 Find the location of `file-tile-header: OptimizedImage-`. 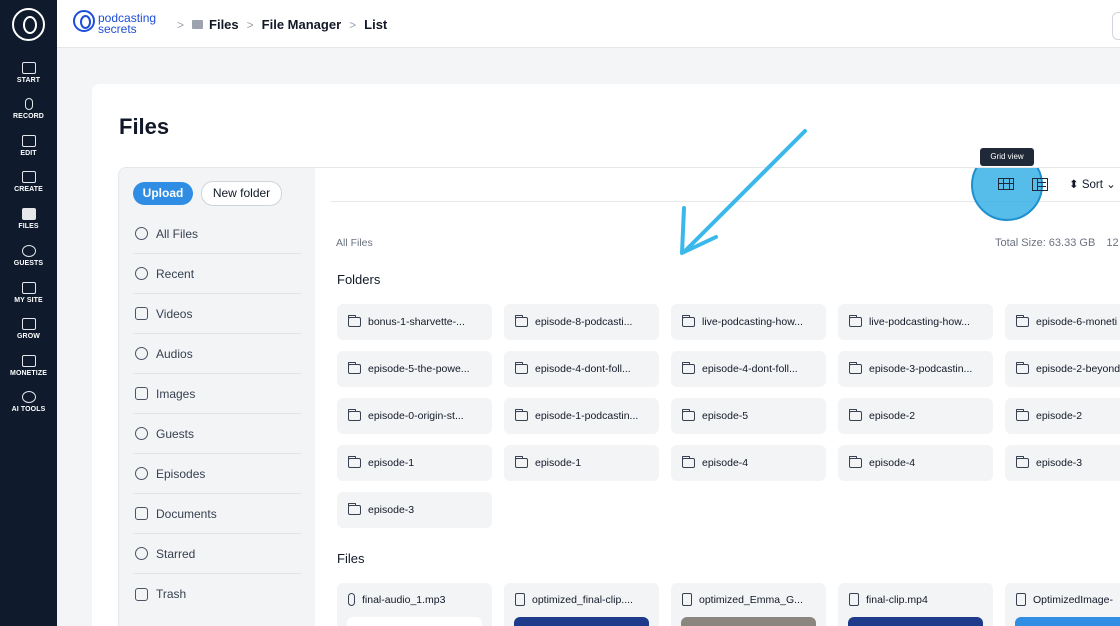

file-tile-header: OptimizedImage- is located at coordinates (1064, 599).